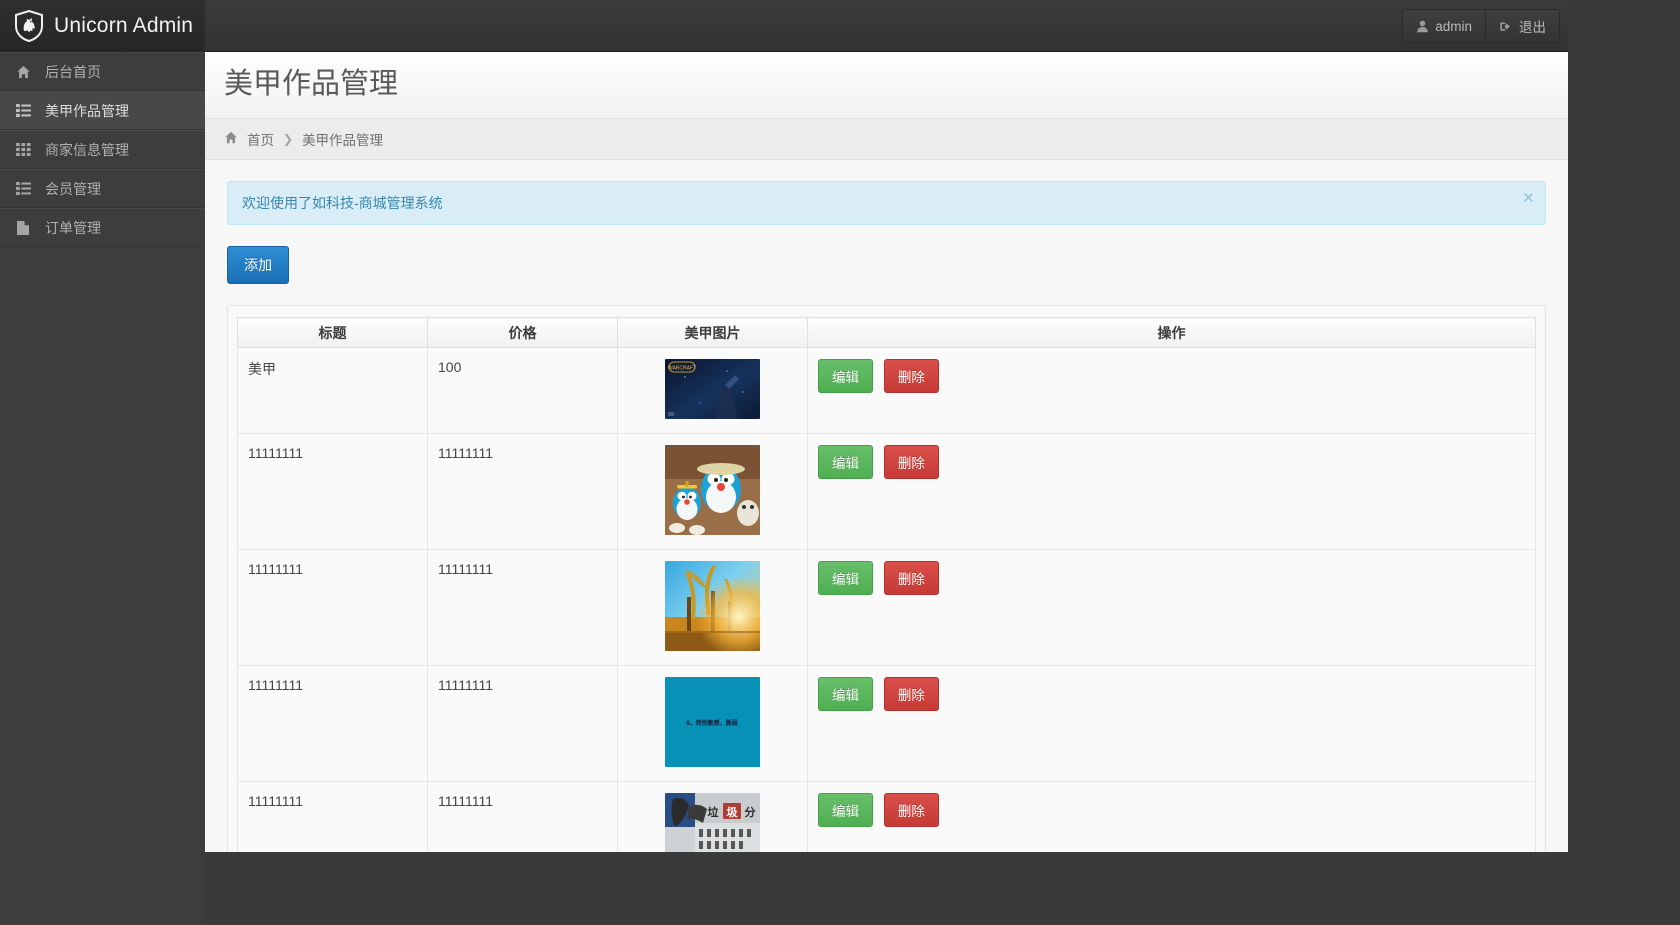  Describe the element at coordinates (713, 812) in the screenshot. I see `svg-text: 垃` at that location.